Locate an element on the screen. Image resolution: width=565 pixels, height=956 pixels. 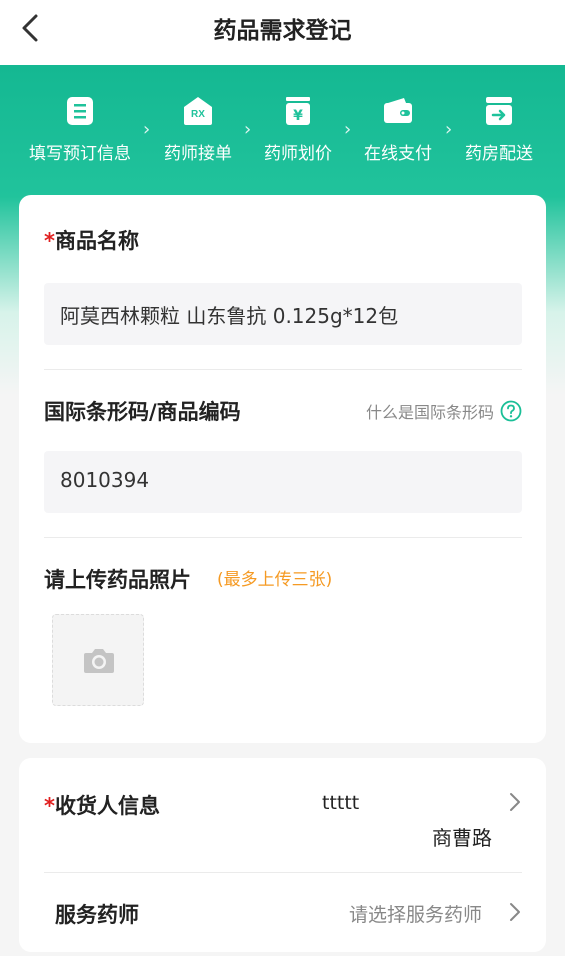
barcode-help-text: 什么是国际条形码 is located at coordinates (429, 412).